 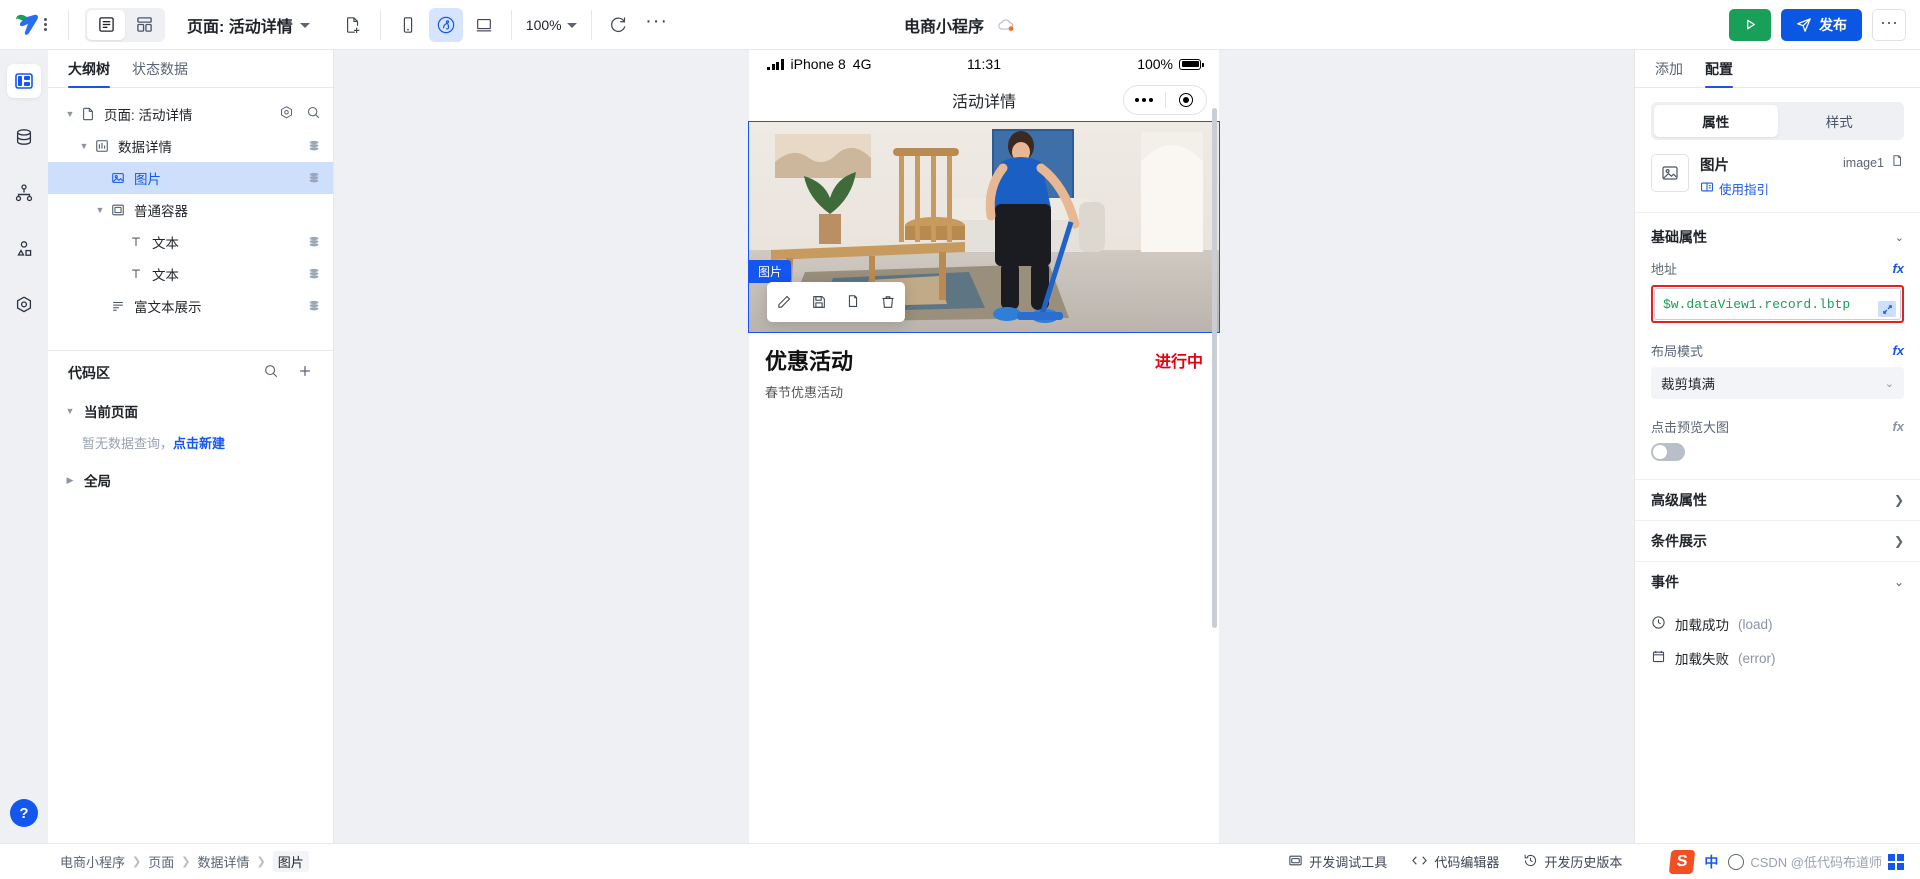 What do you see at coordinates (24, 305) in the screenshot?
I see `sidebar-item-settings` at bounding box center [24, 305].